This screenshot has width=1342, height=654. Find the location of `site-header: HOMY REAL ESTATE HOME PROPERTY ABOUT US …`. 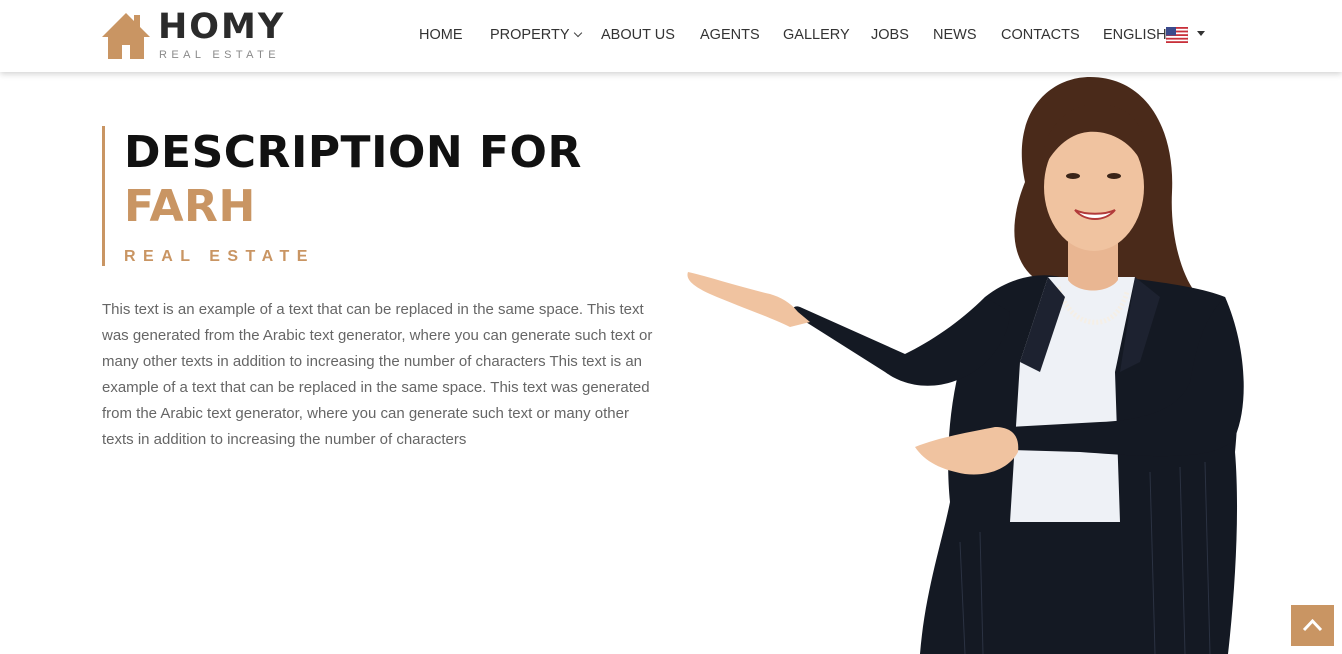

site-header: HOMY REAL ESTATE HOME PROPERTY ABOUT US … is located at coordinates (671, 36).